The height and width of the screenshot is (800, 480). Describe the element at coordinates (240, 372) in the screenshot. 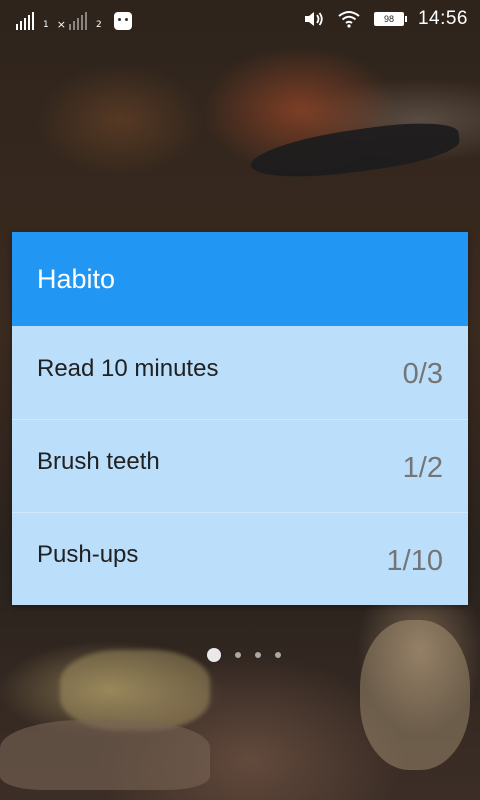

I see `habit-row: Read 10 minutes 0/3` at that location.